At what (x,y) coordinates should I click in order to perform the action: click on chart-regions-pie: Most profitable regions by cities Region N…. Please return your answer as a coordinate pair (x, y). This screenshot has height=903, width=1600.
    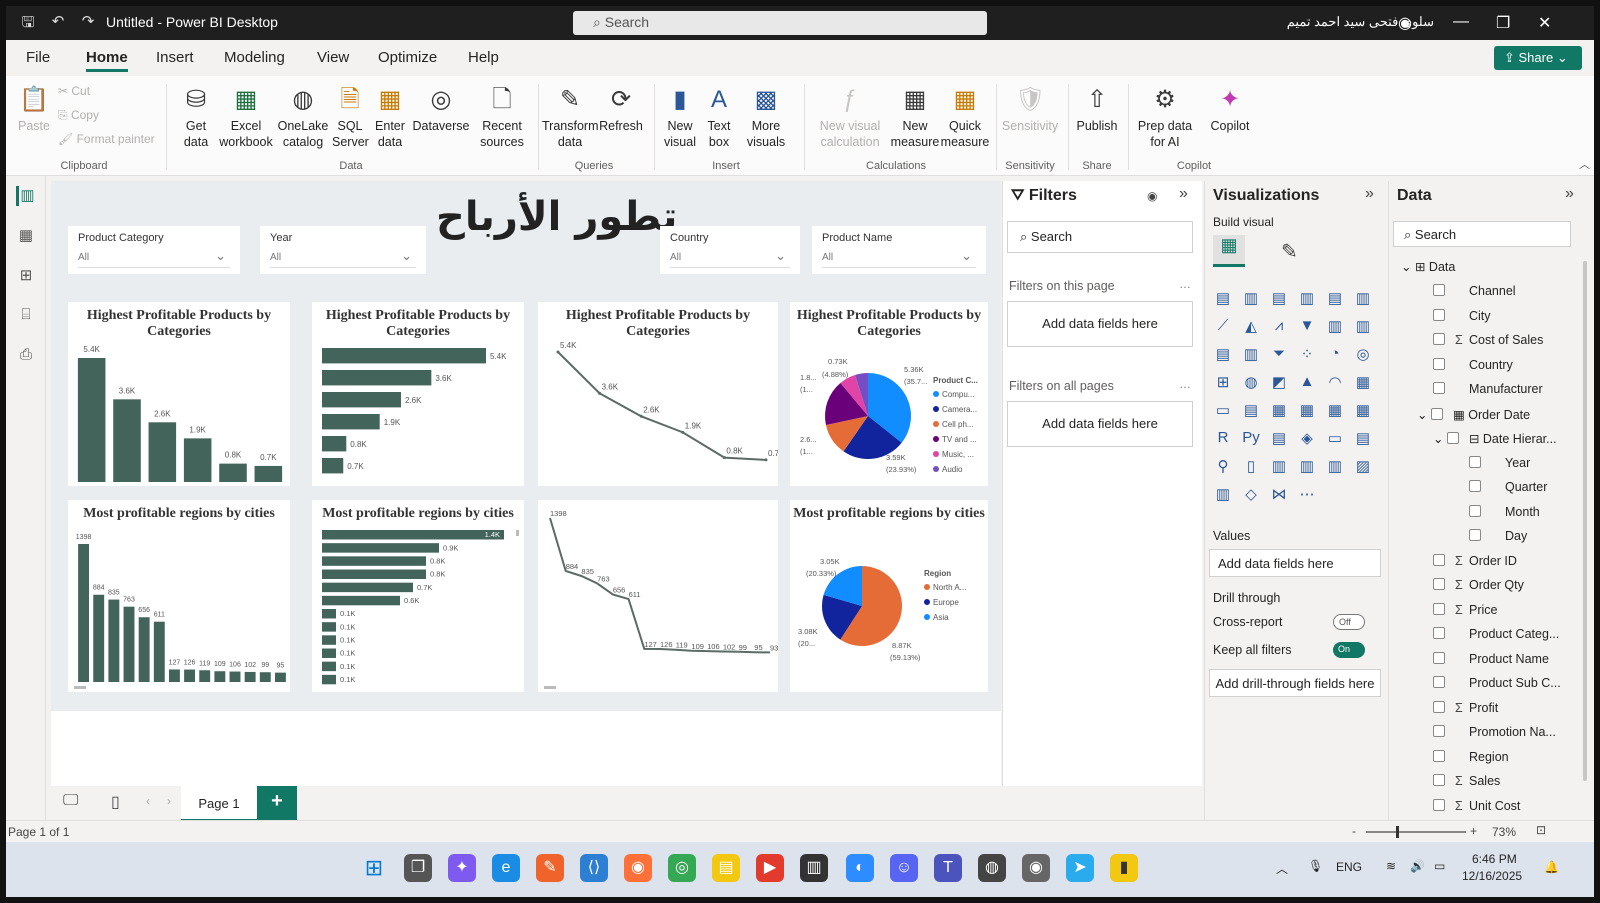
    Looking at the image, I should click on (889, 596).